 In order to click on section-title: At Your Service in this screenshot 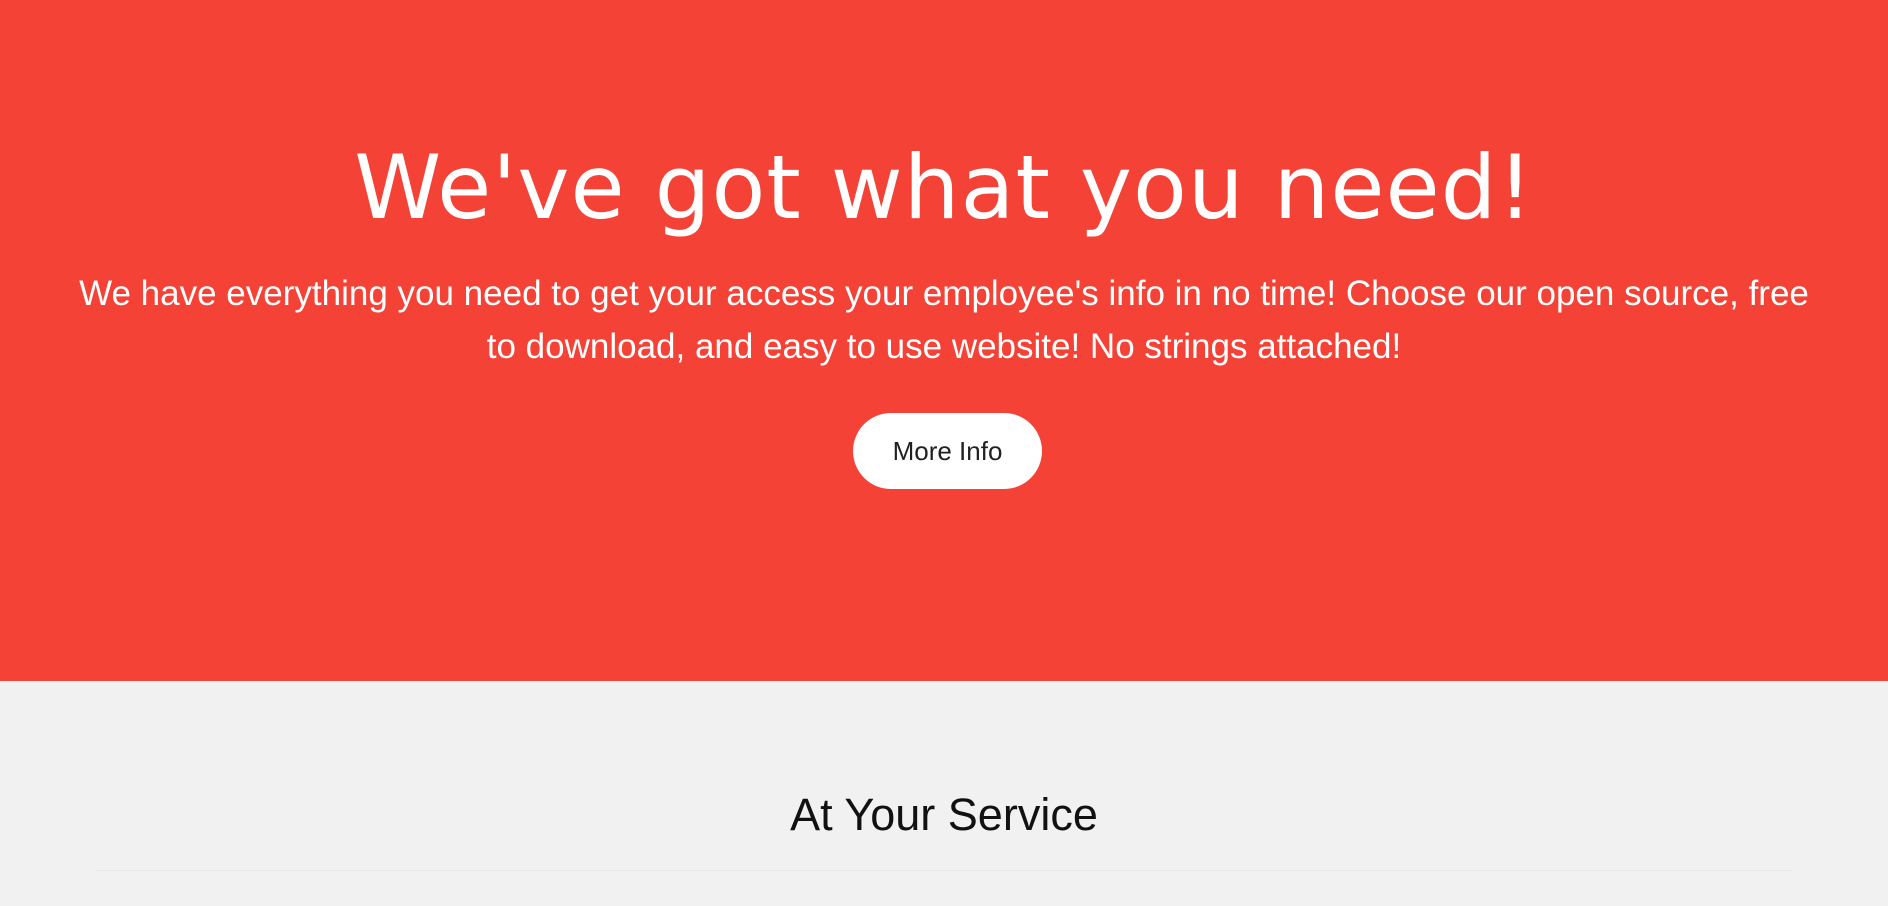, I will do `click(944, 814)`.